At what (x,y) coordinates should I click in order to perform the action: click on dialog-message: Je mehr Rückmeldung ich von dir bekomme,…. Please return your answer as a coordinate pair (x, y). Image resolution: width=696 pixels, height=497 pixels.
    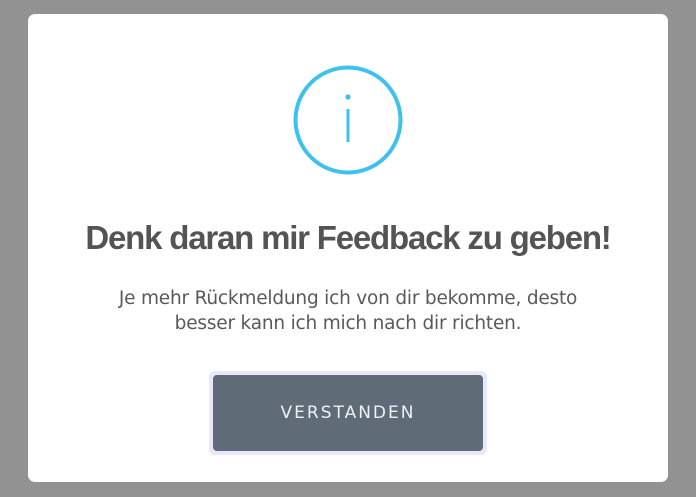
    Looking at the image, I should click on (348, 311).